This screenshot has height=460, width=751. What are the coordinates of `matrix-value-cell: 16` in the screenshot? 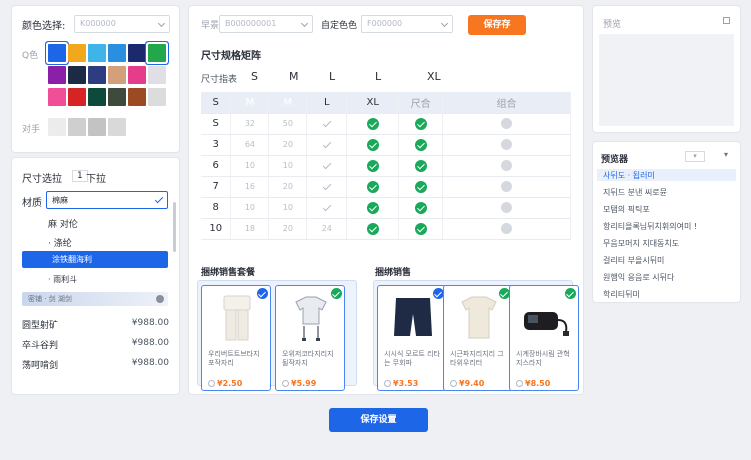 It's located at (250, 187).